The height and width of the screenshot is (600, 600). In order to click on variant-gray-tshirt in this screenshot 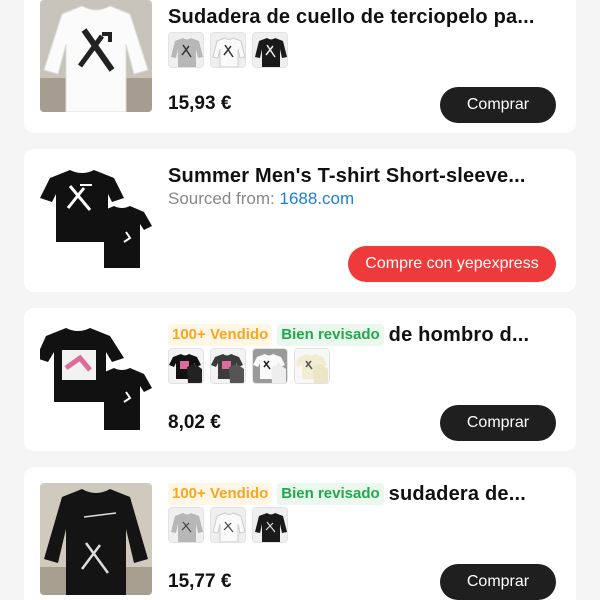, I will do `click(228, 366)`.